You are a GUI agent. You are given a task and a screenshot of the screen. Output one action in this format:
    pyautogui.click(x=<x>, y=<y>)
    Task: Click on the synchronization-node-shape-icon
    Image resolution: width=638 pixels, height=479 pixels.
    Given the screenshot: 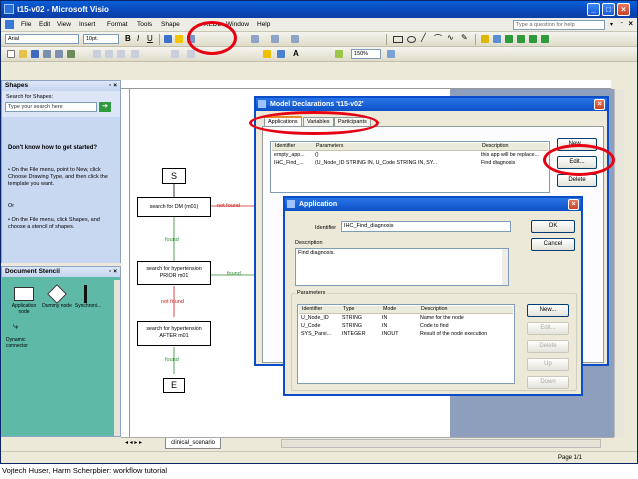 What is the action you would take?
    pyautogui.click(x=85, y=294)
    